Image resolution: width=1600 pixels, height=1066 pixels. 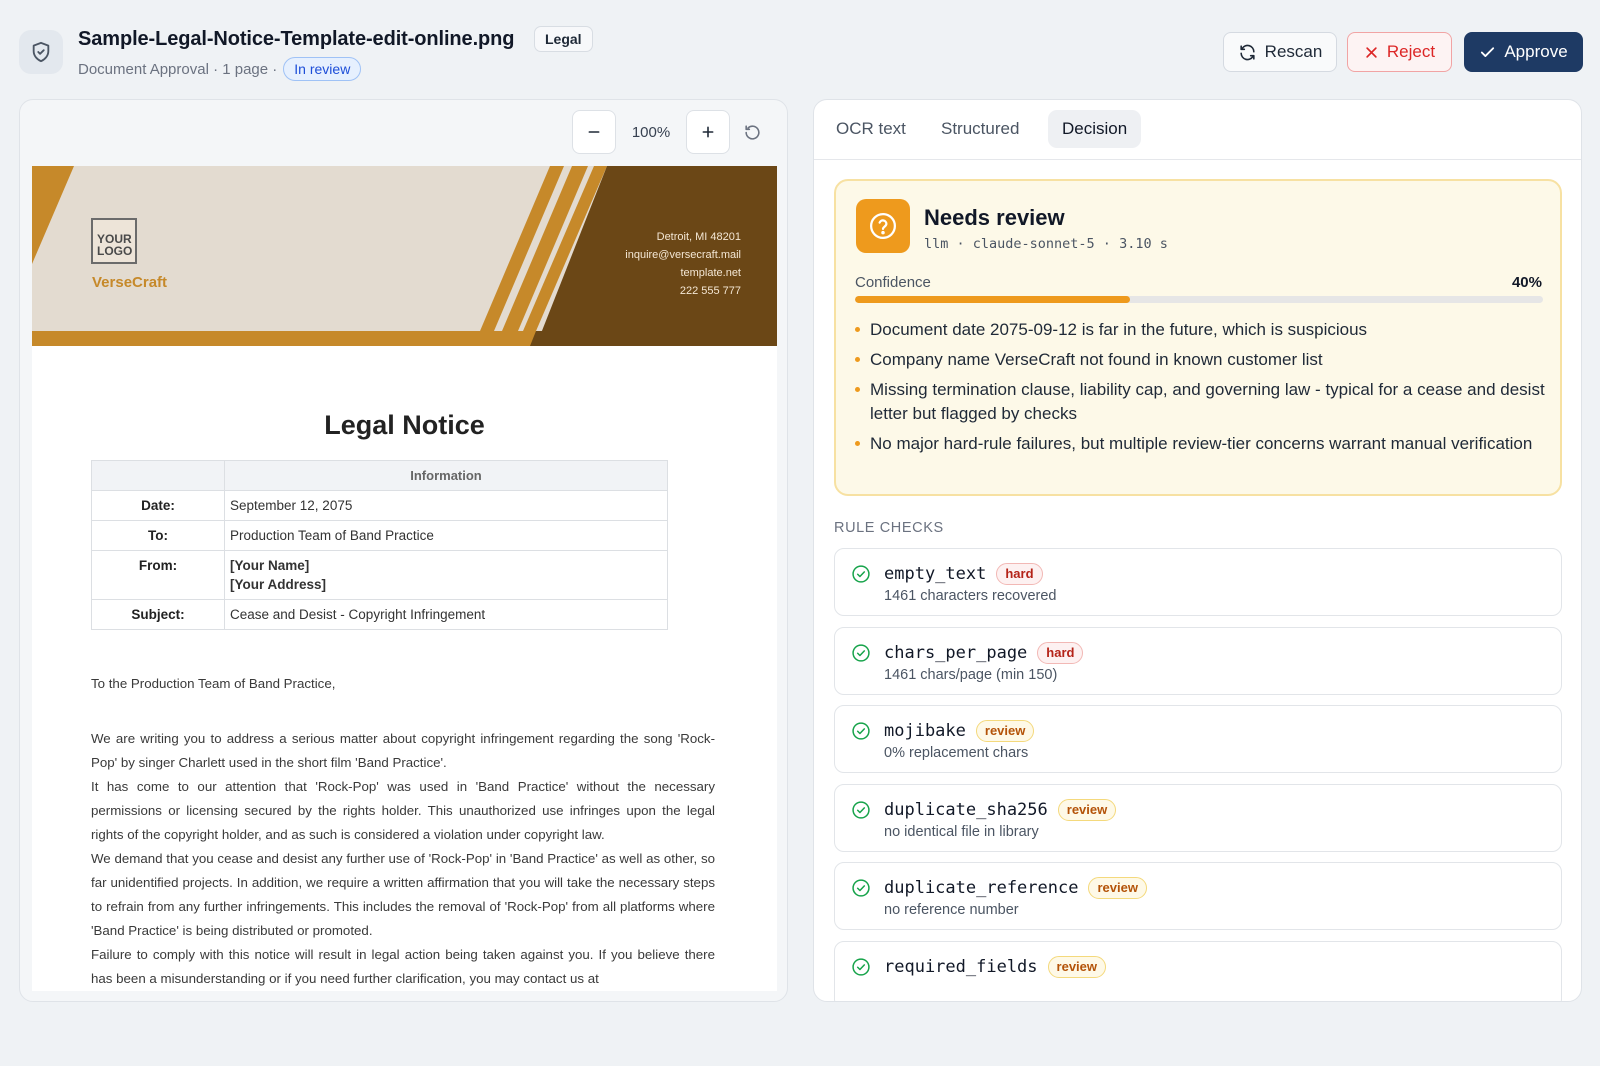 What do you see at coordinates (1198, 582) in the screenshot?
I see `rule-check-item: empty_text hard 1461 characters recovered` at bounding box center [1198, 582].